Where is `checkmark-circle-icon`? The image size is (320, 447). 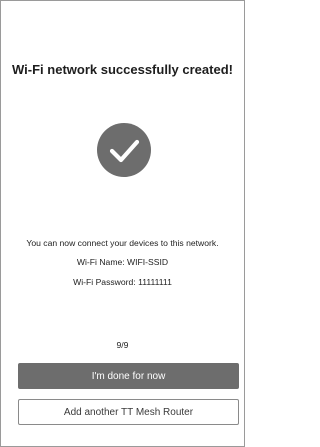
checkmark-circle-icon is located at coordinates (124, 150).